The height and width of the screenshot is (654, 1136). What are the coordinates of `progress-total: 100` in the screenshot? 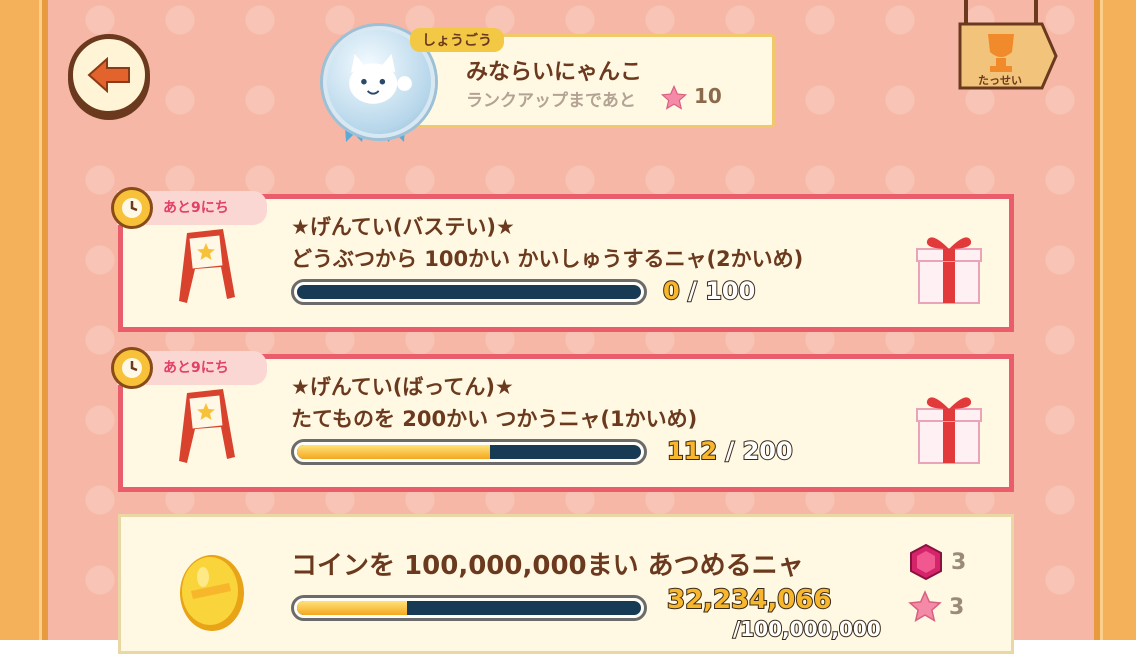 It's located at (730, 291).